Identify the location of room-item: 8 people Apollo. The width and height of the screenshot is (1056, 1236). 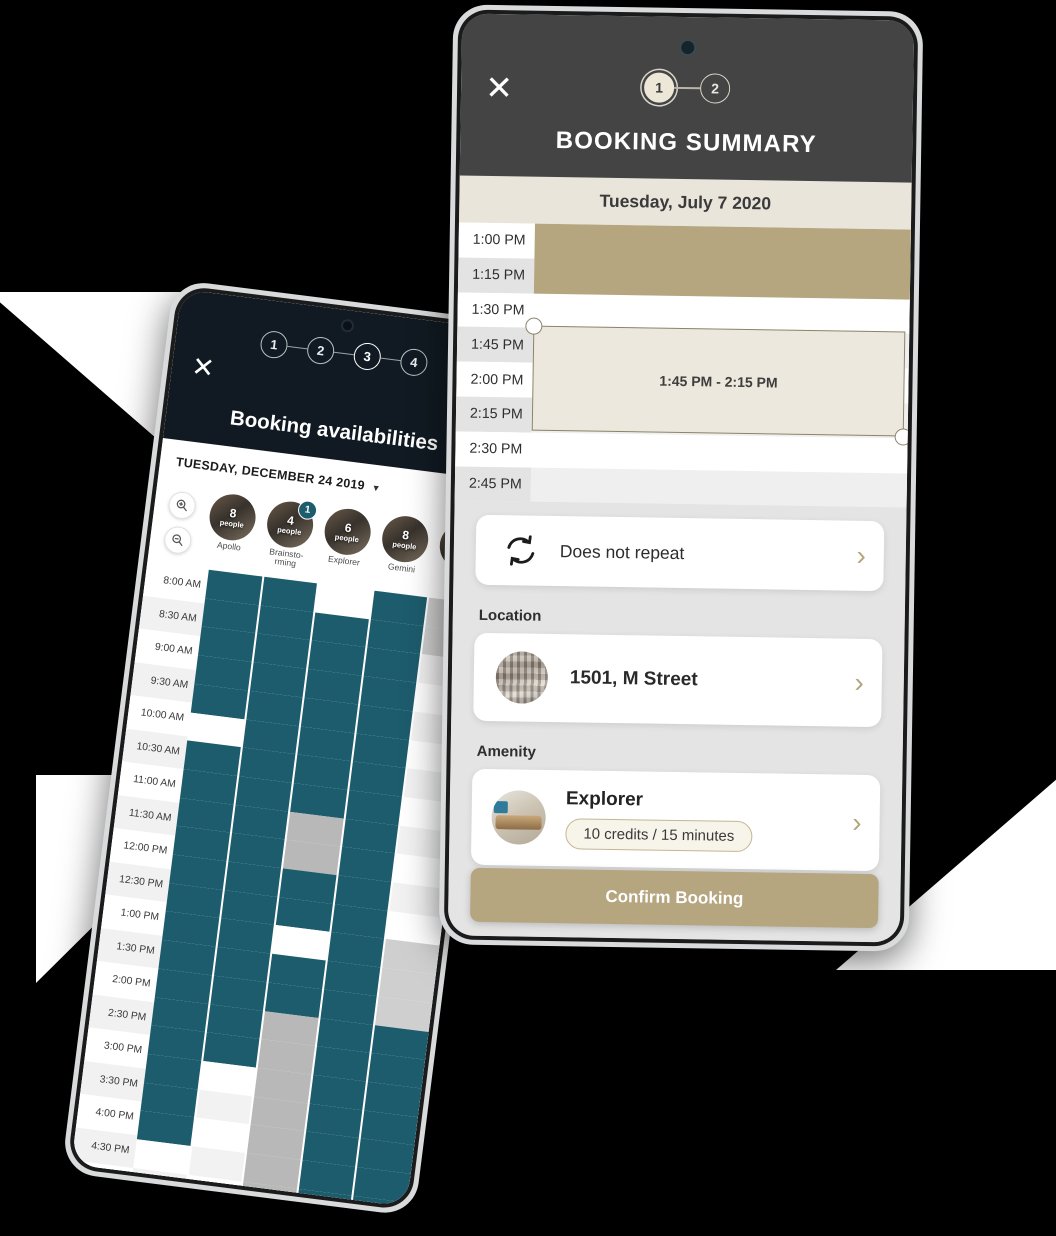
(231, 525).